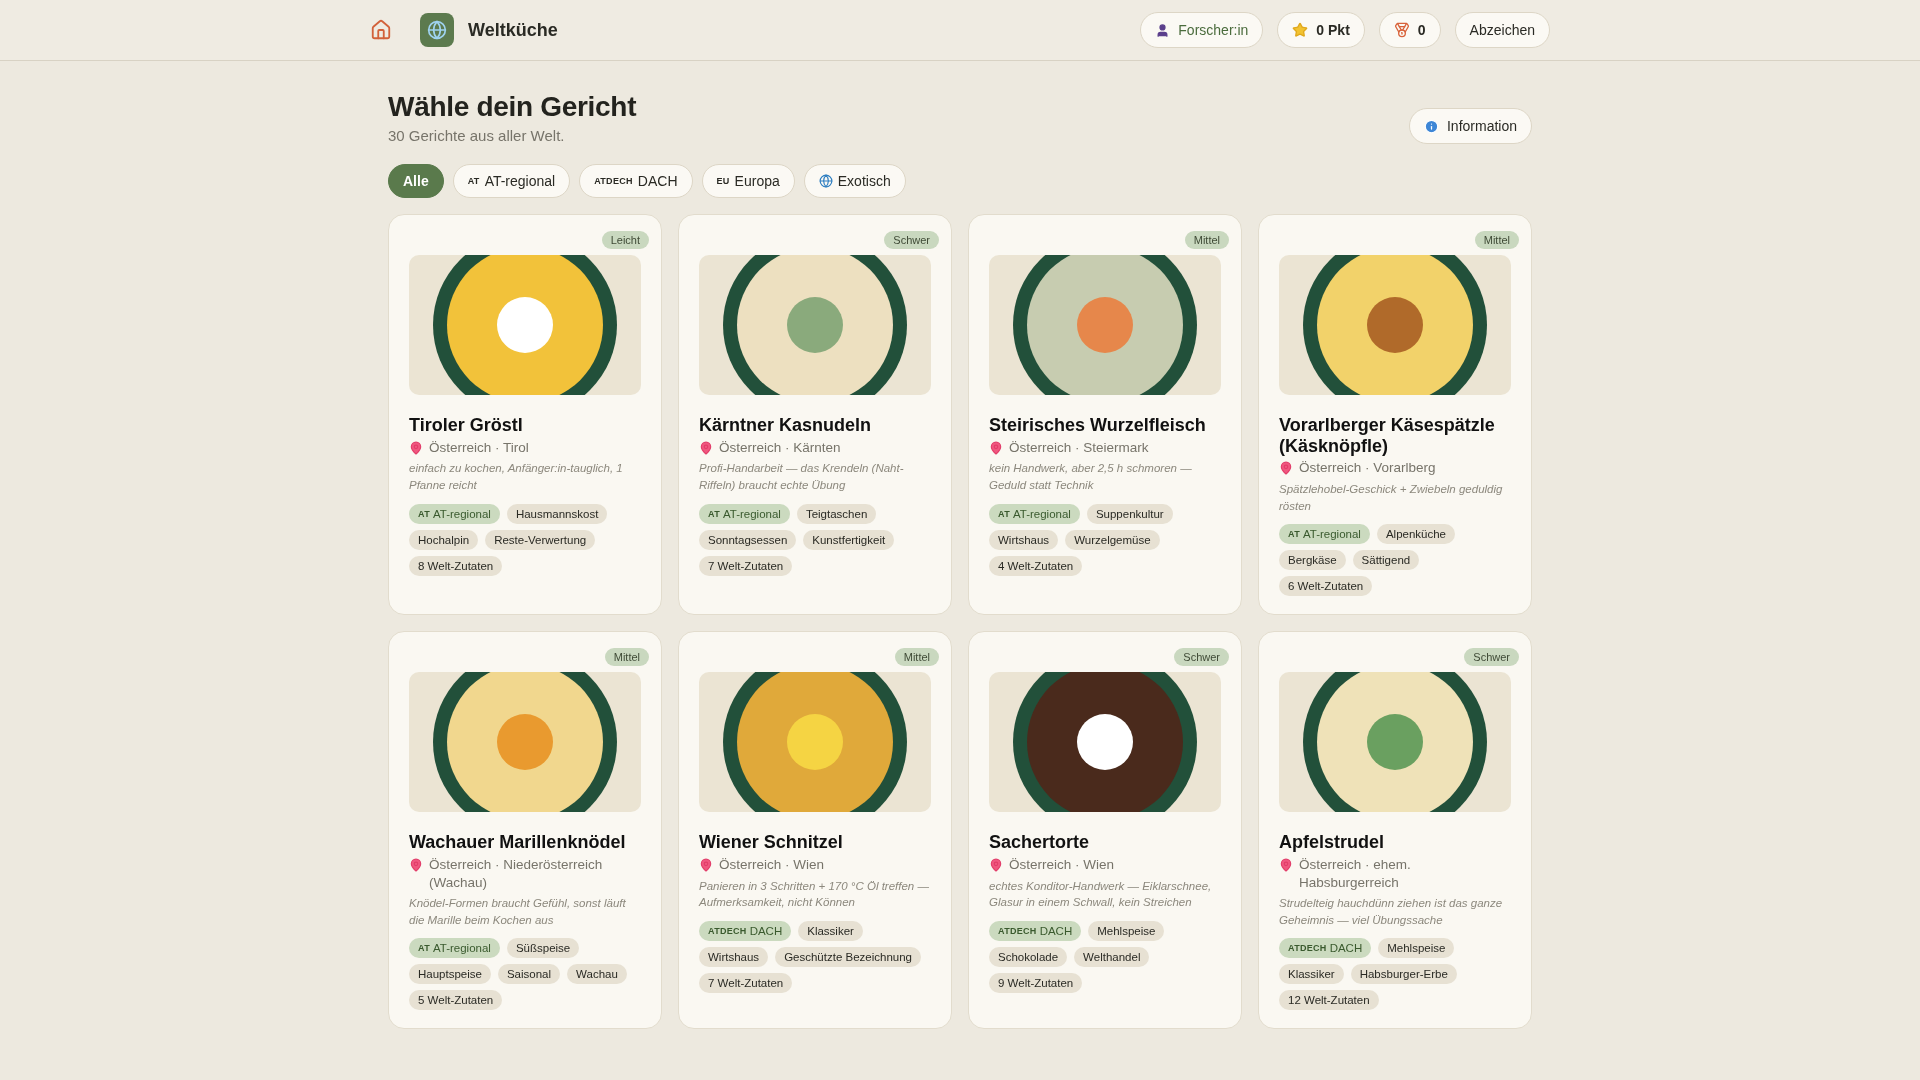  What do you see at coordinates (1470, 126) in the screenshot?
I see `information-button: Information` at bounding box center [1470, 126].